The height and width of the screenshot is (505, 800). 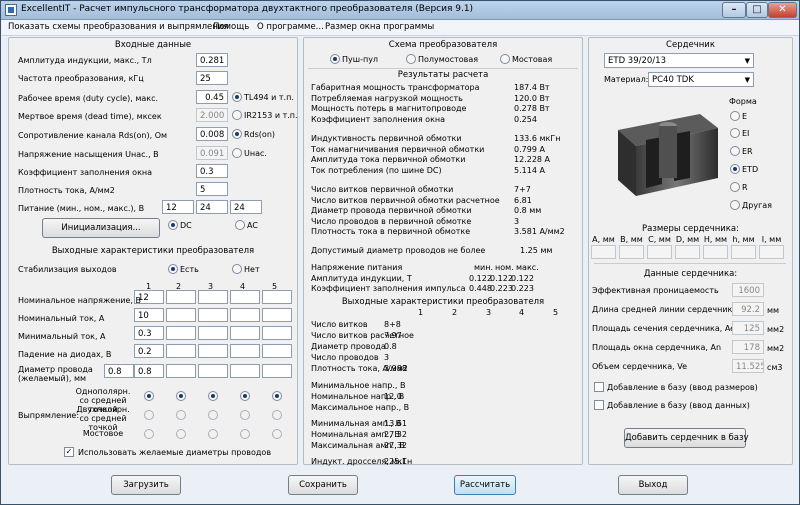 What do you see at coordinates (237, 115) in the screenshot?
I see `ir2153-radio` at bounding box center [237, 115].